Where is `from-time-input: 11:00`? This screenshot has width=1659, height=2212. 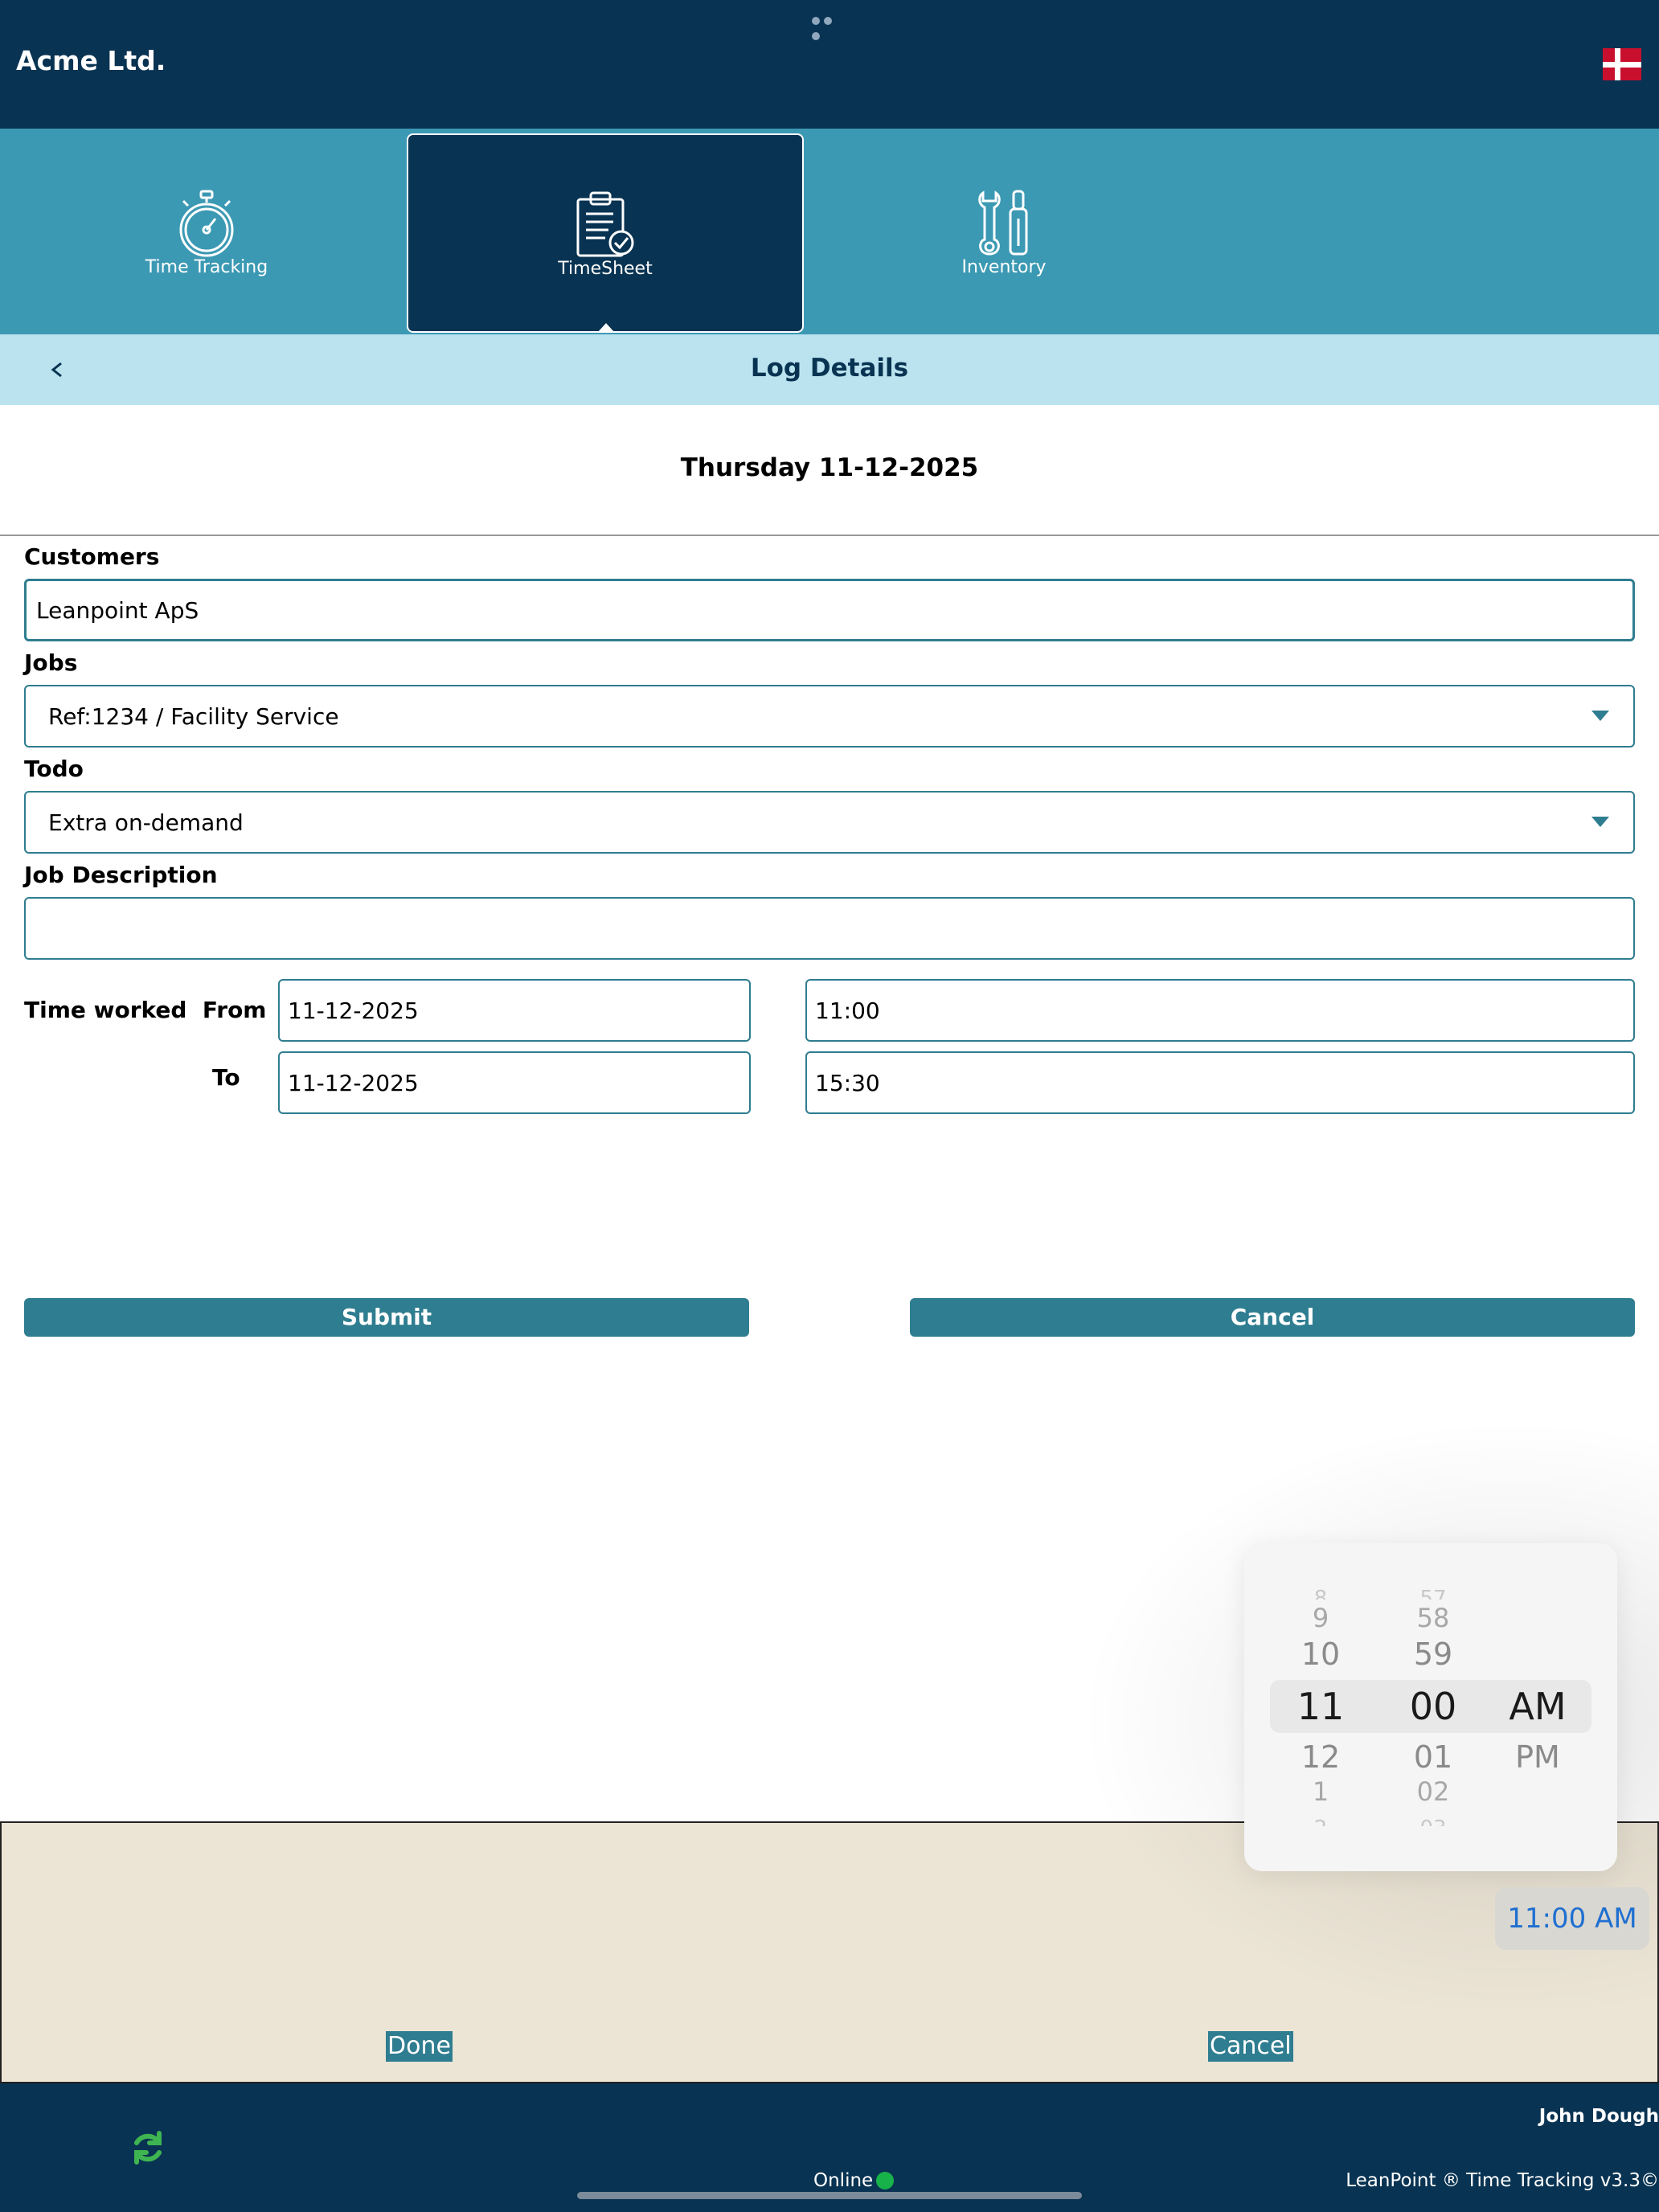 from-time-input: 11:00 is located at coordinates (1220, 1011).